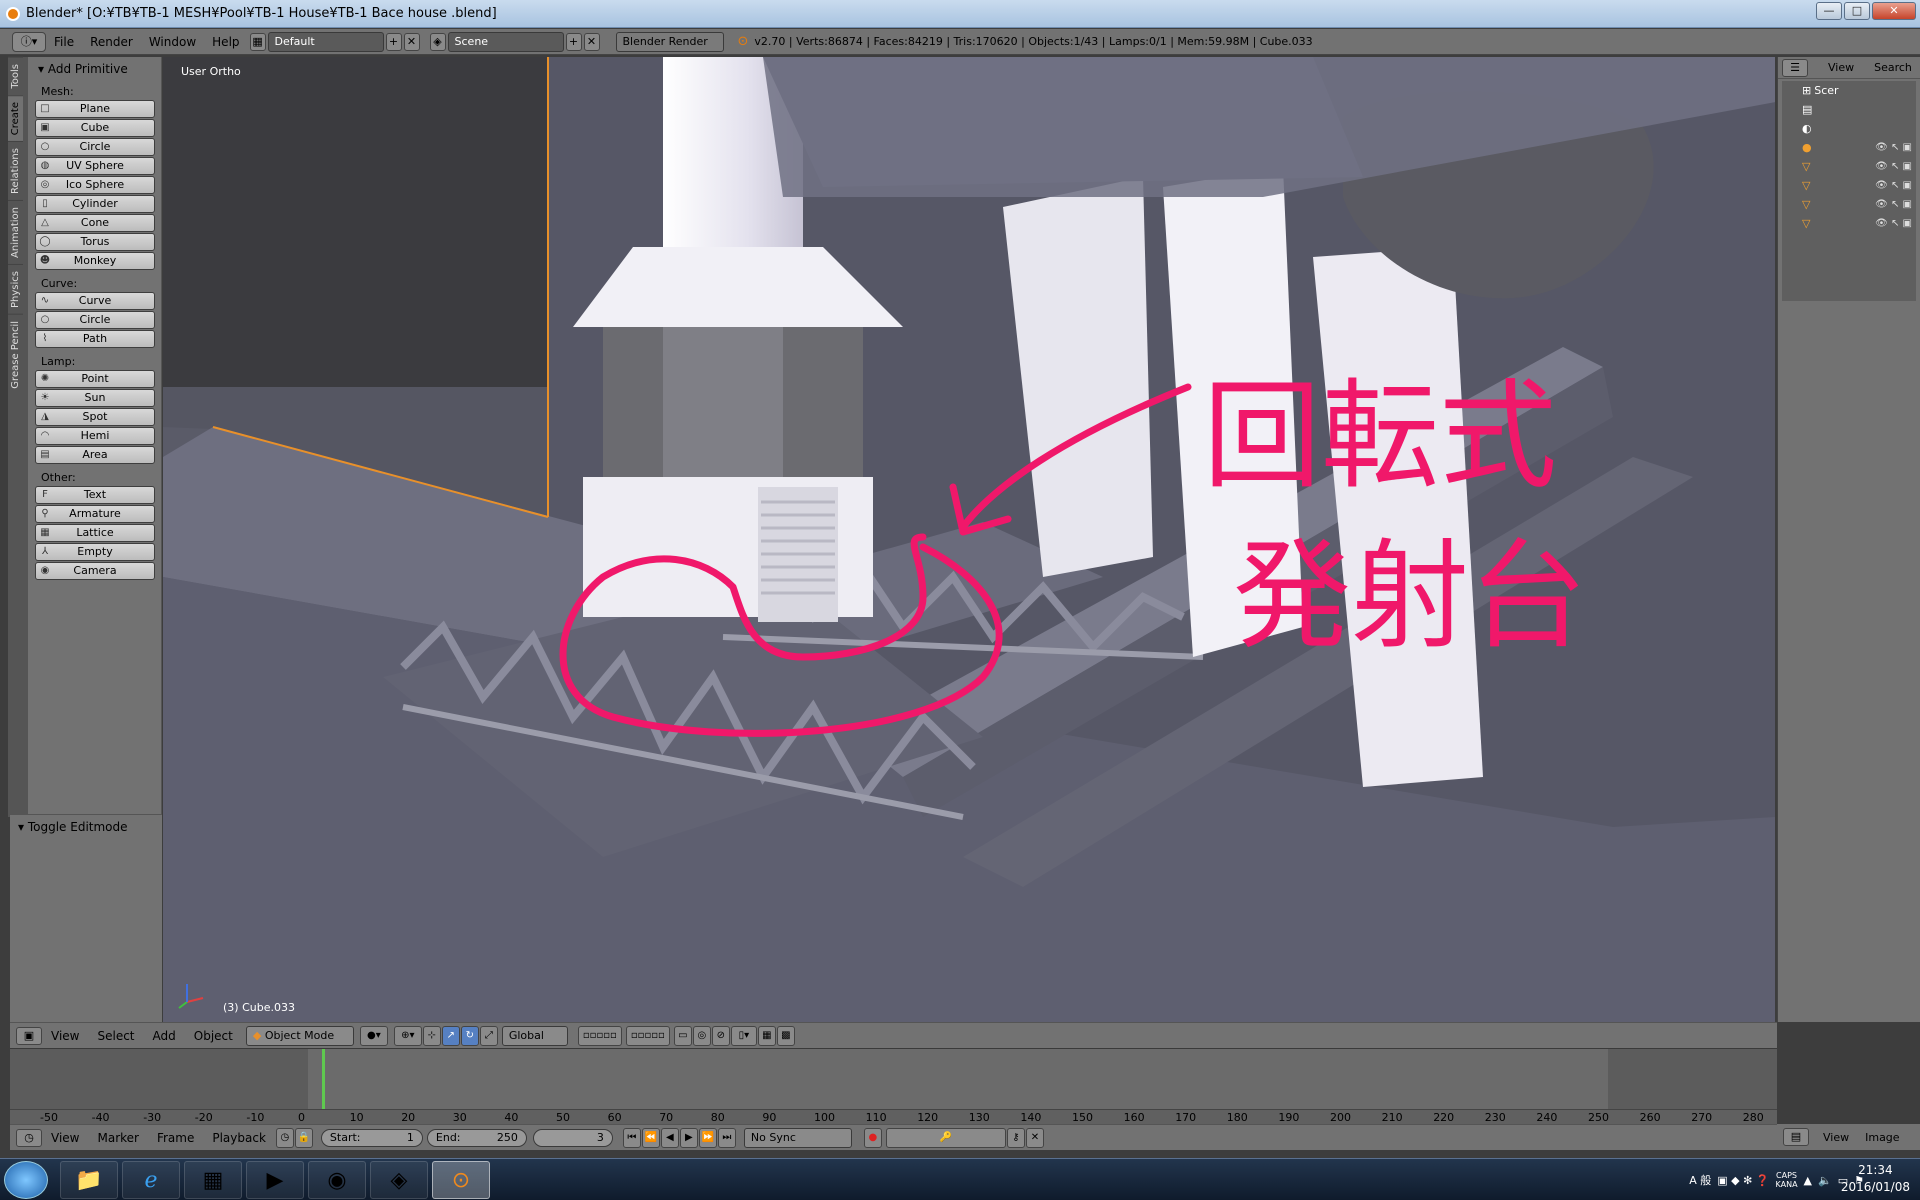 This screenshot has height=1200, width=1920. Describe the element at coordinates (488, 1035) in the screenshot. I see `scale-manipulator-icon: ⤢` at that location.